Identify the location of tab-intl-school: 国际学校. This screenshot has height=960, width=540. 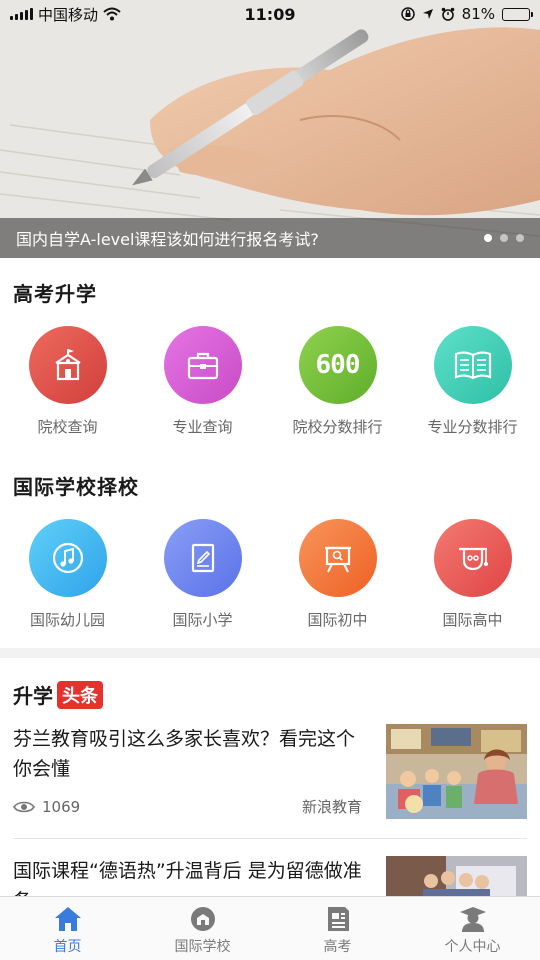
(202, 928).